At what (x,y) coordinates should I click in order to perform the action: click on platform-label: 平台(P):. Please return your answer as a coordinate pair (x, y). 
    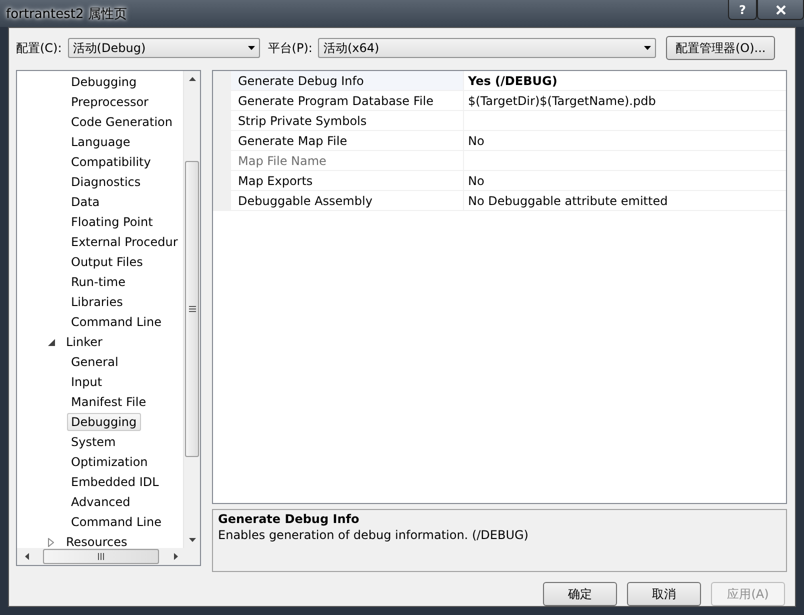
    Looking at the image, I should click on (290, 48).